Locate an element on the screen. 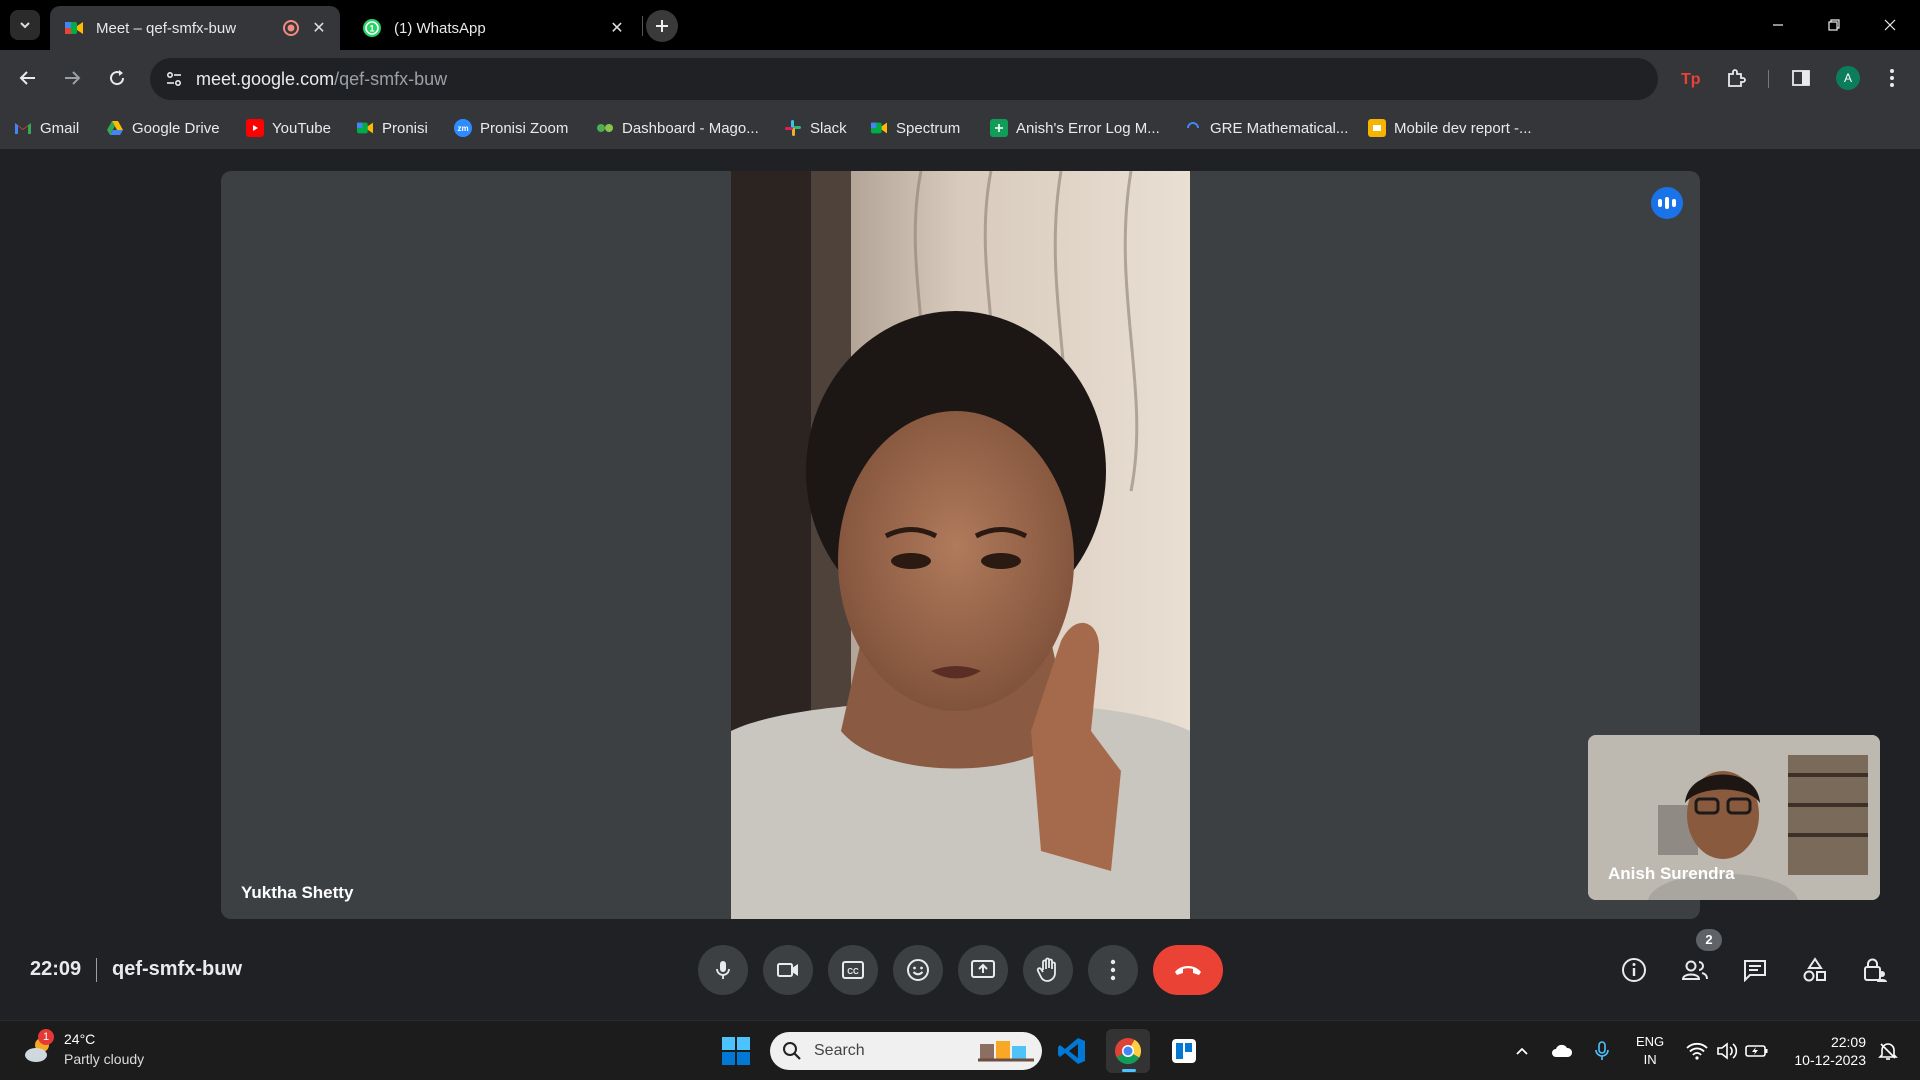 The image size is (1920, 1080). camera-button is located at coordinates (788, 970).